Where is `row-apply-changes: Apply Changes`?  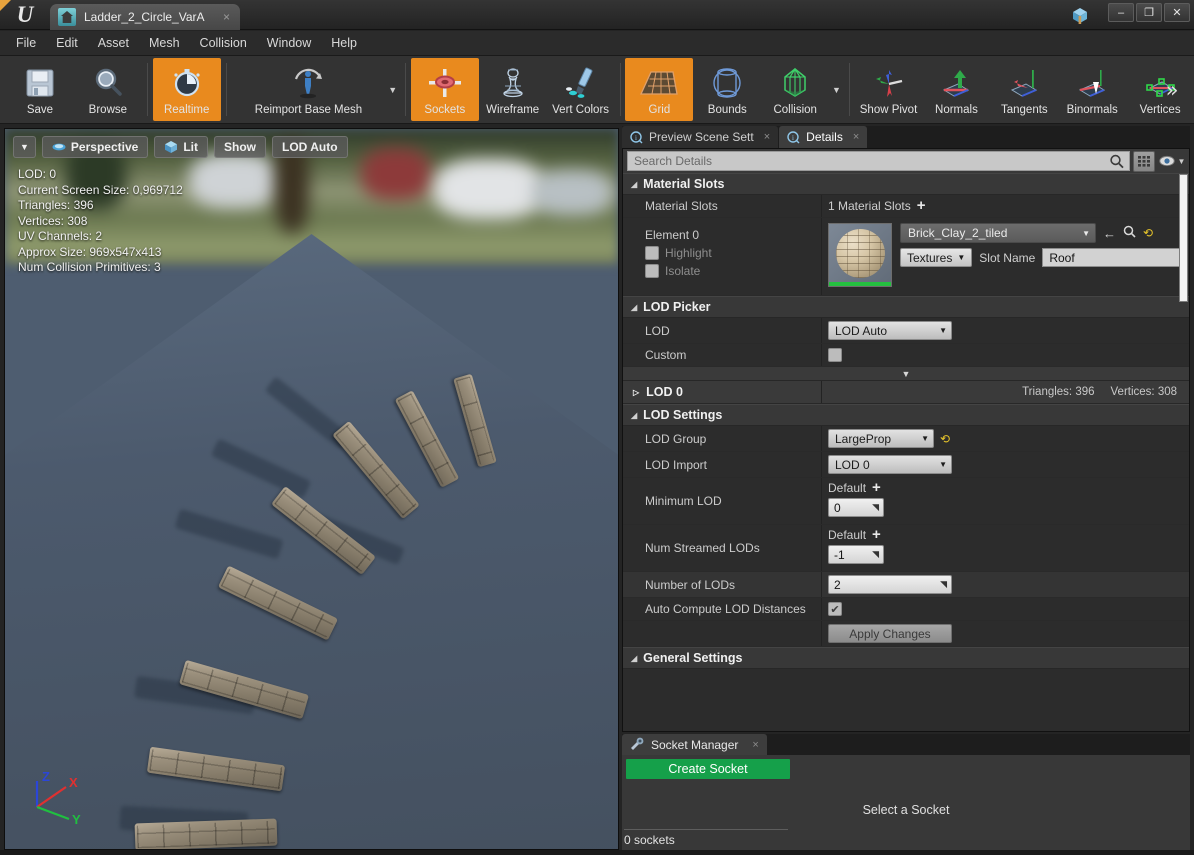
row-apply-changes: Apply Changes is located at coordinates (906, 634).